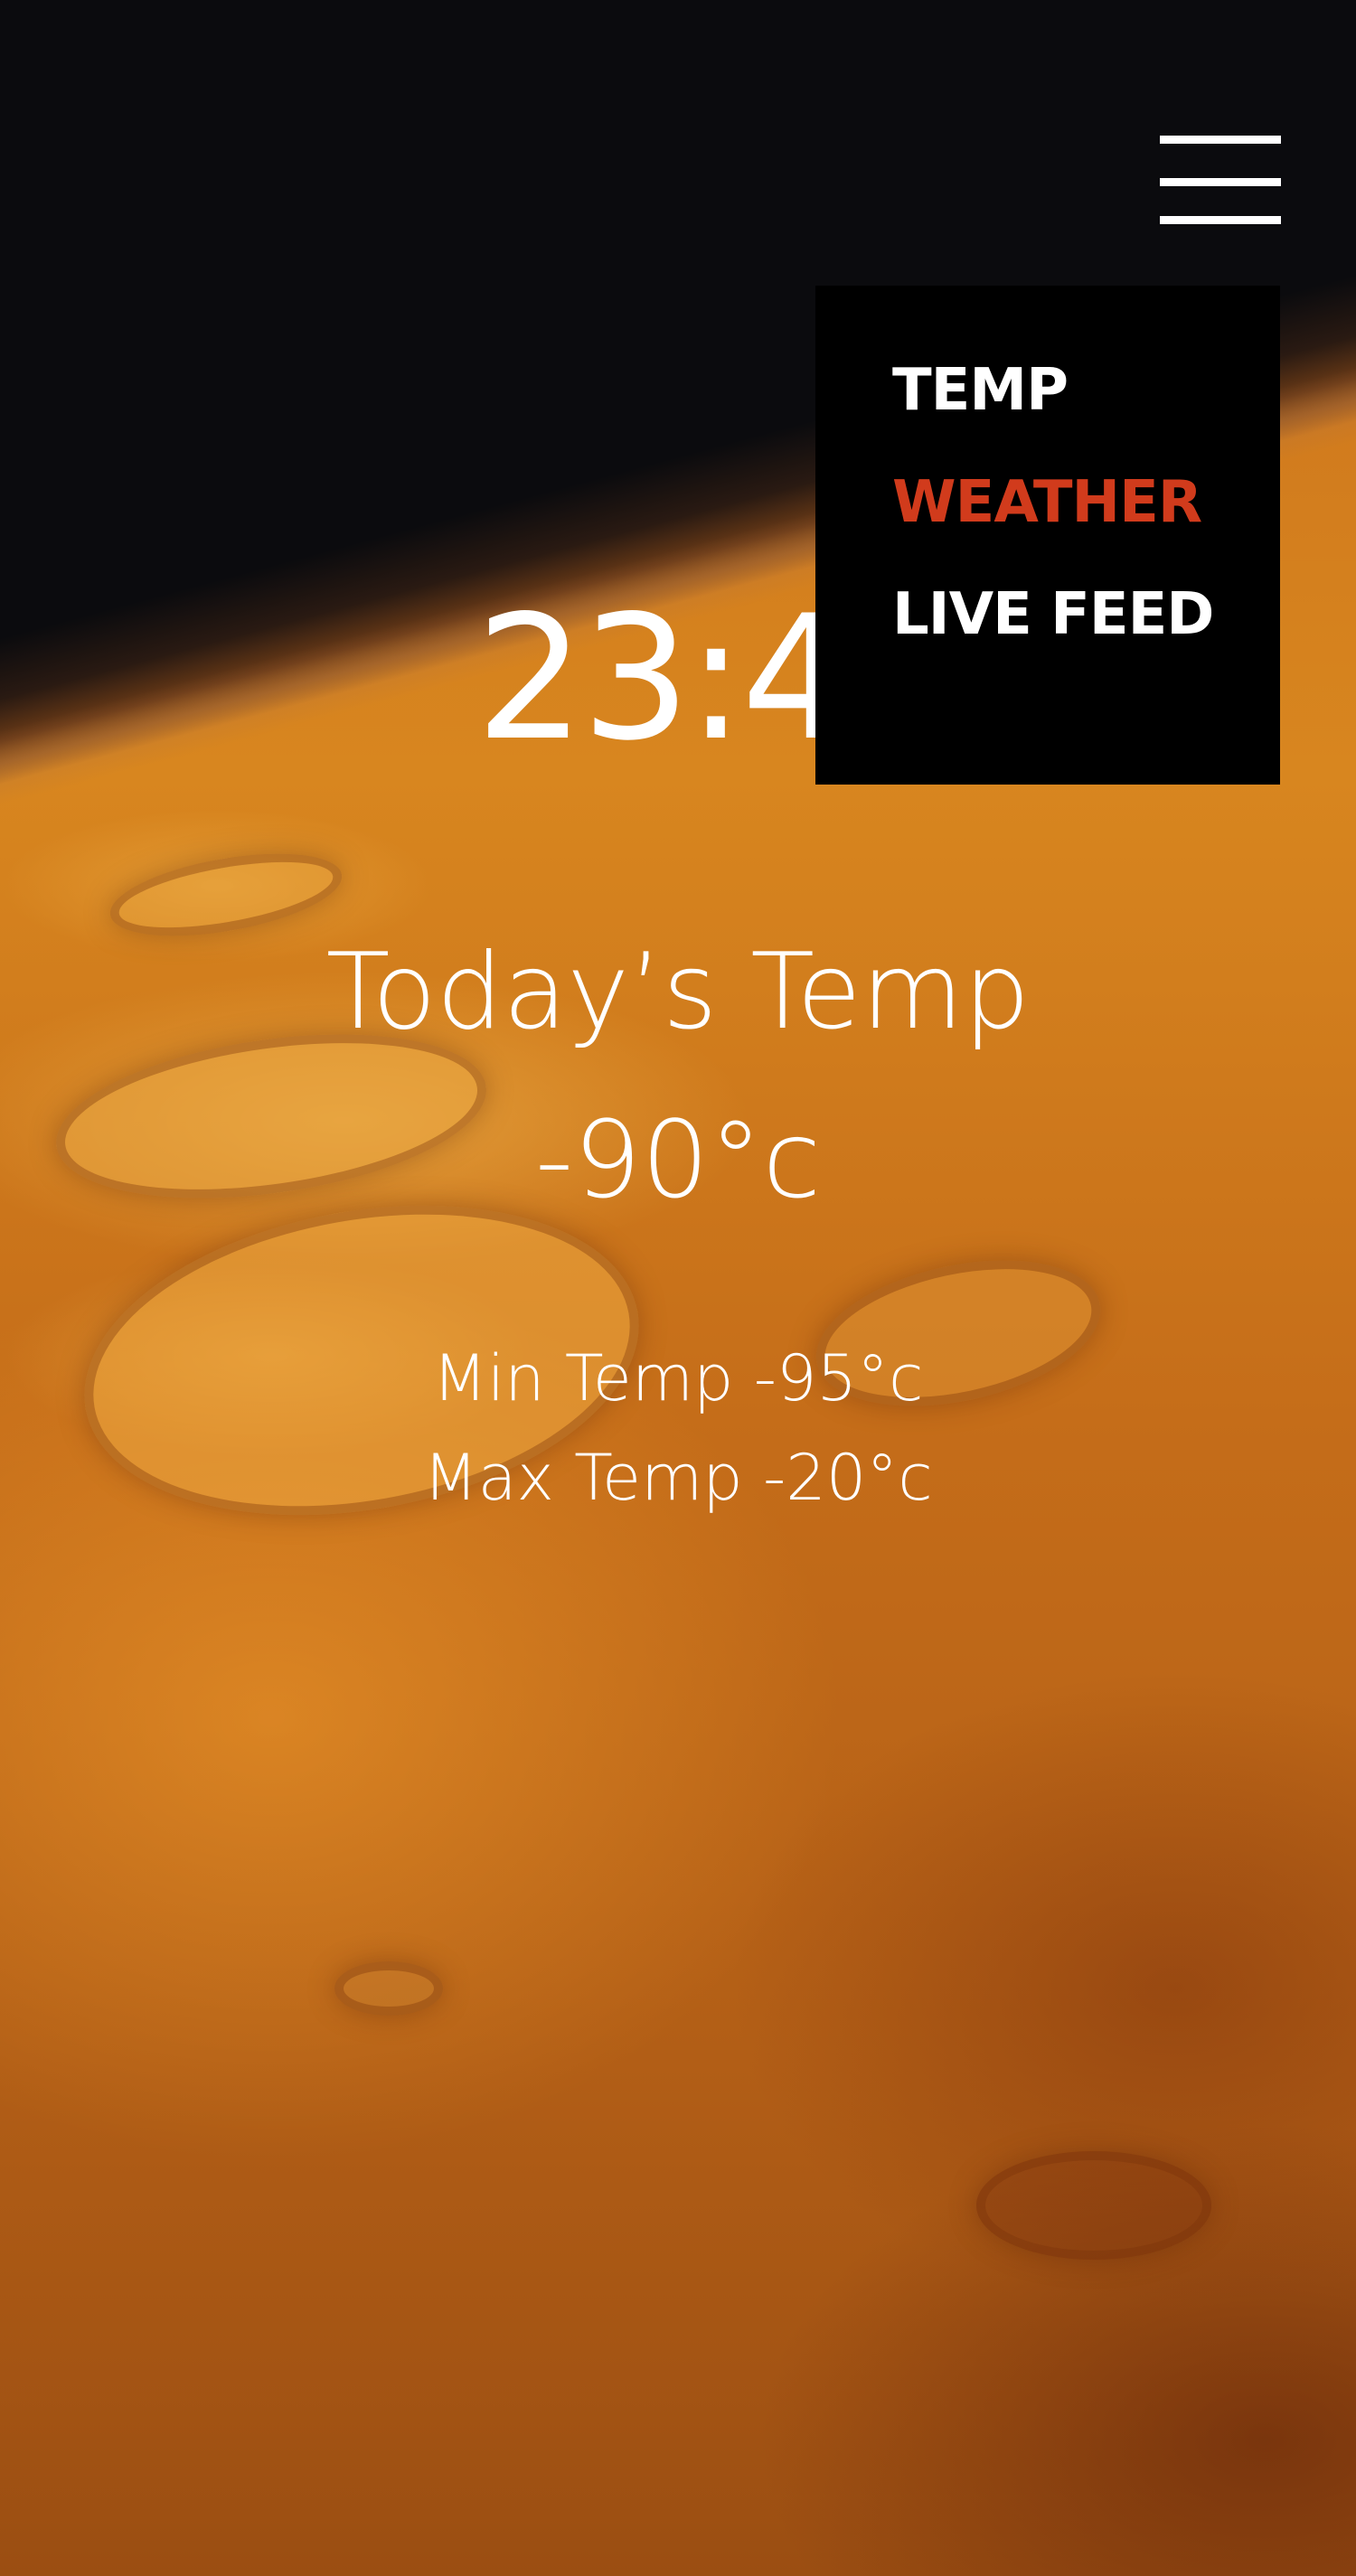  What do you see at coordinates (980, 390) in the screenshot?
I see `menu-item-temp: TEMP` at bounding box center [980, 390].